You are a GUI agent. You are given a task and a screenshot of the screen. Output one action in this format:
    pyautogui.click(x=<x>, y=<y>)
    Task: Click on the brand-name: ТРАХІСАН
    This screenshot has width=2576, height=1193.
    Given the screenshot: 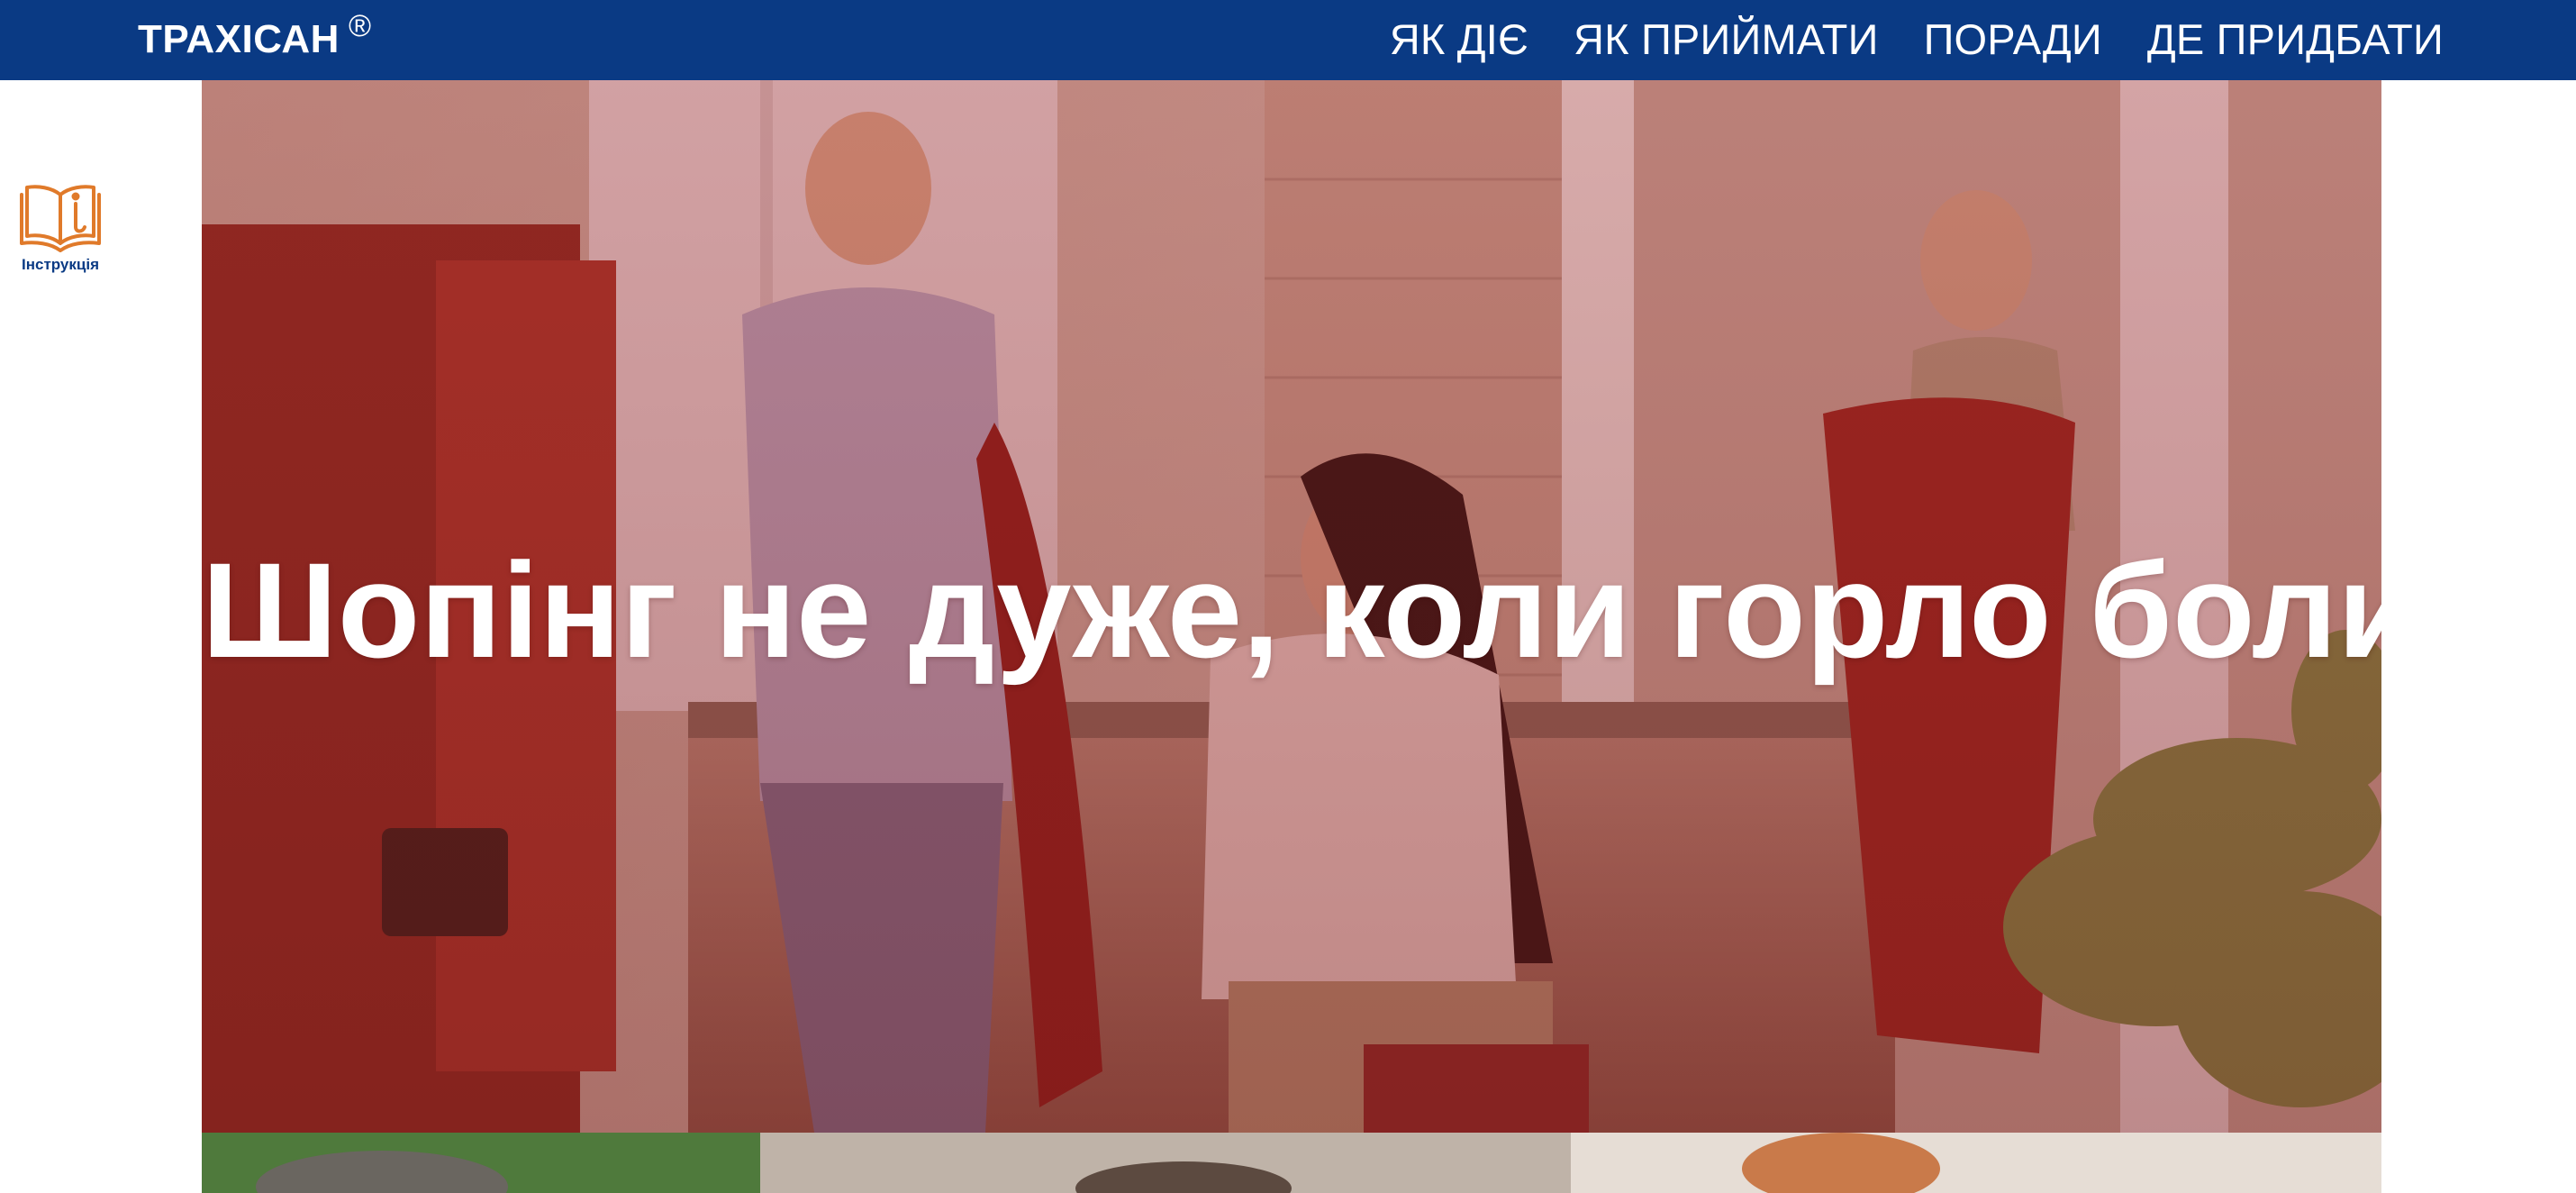 What is the action you would take?
    pyautogui.click(x=239, y=39)
    